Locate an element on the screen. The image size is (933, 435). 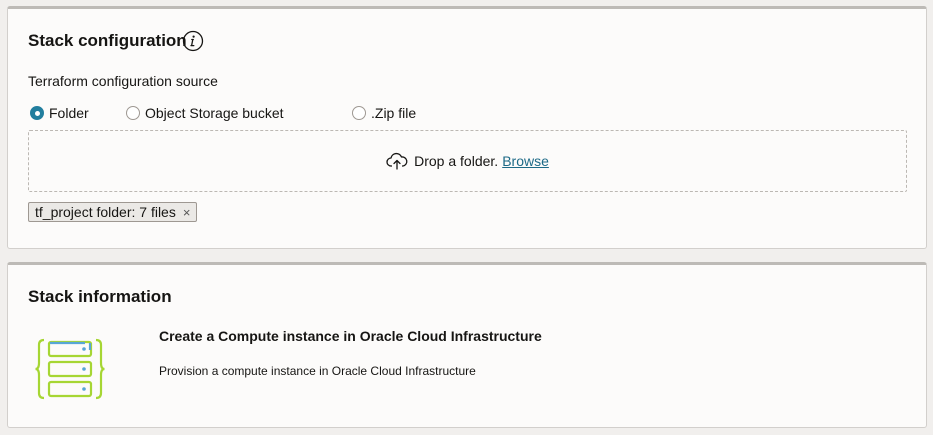
radio-label: Folder is located at coordinates (69, 113).